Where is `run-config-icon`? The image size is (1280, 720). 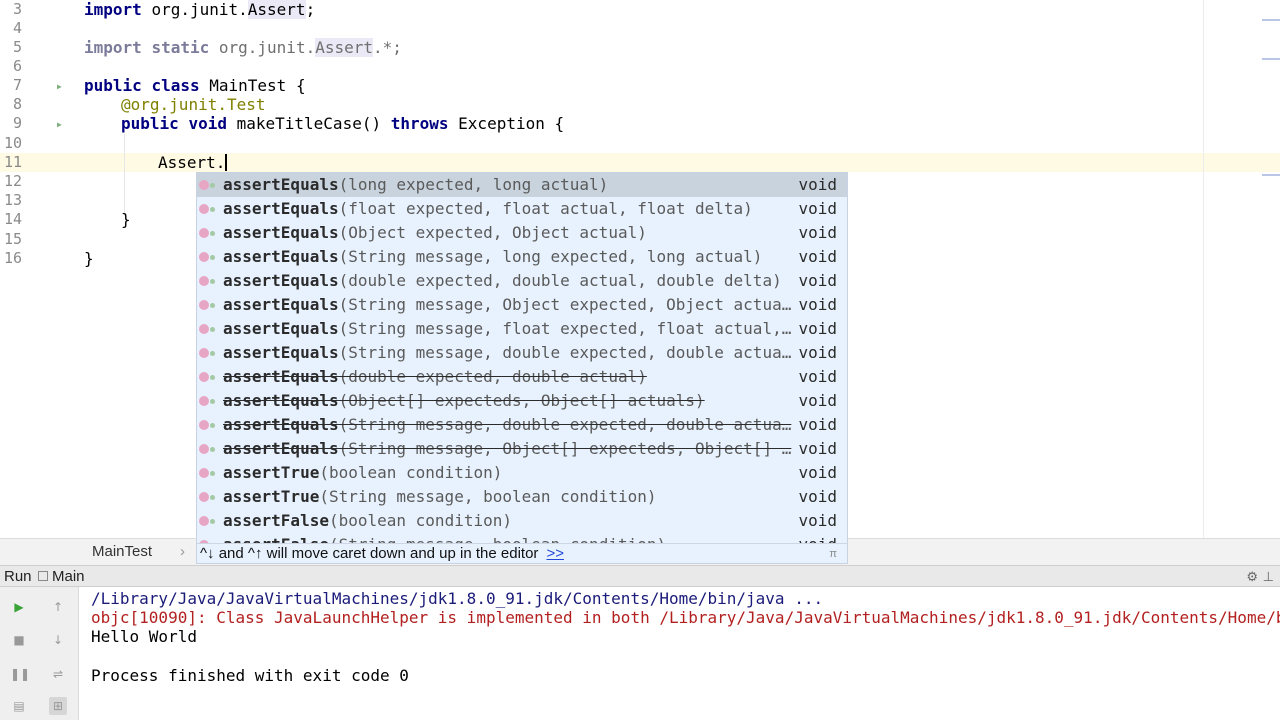 run-config-icon is located at coordinates (43, 576).